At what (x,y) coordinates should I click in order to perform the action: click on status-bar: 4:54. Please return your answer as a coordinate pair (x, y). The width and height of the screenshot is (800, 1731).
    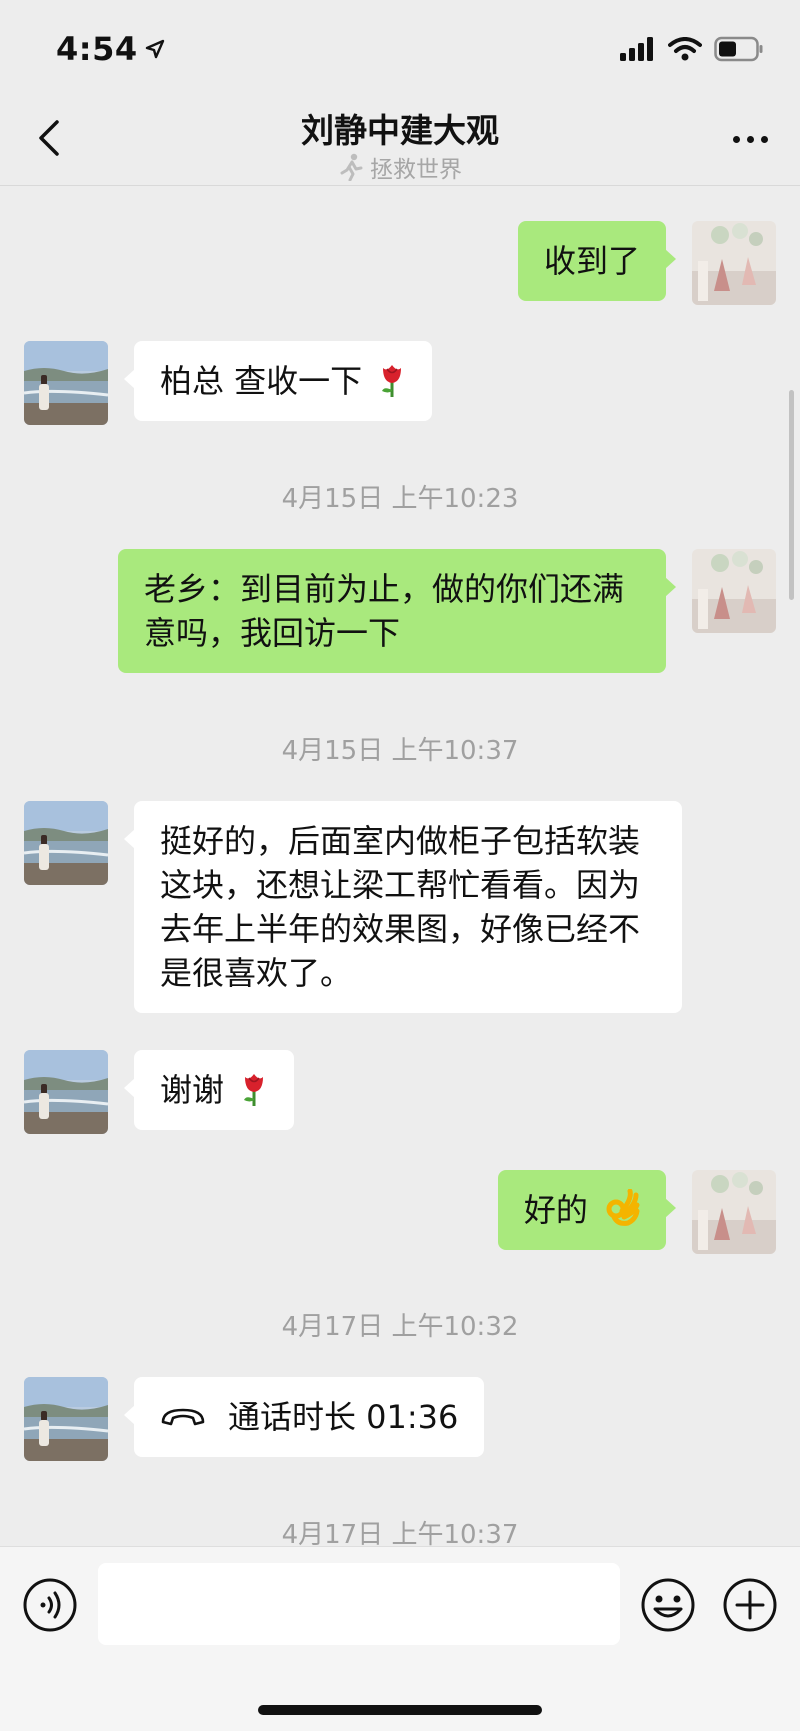
    Looking at the image, I should click on (400, 48).